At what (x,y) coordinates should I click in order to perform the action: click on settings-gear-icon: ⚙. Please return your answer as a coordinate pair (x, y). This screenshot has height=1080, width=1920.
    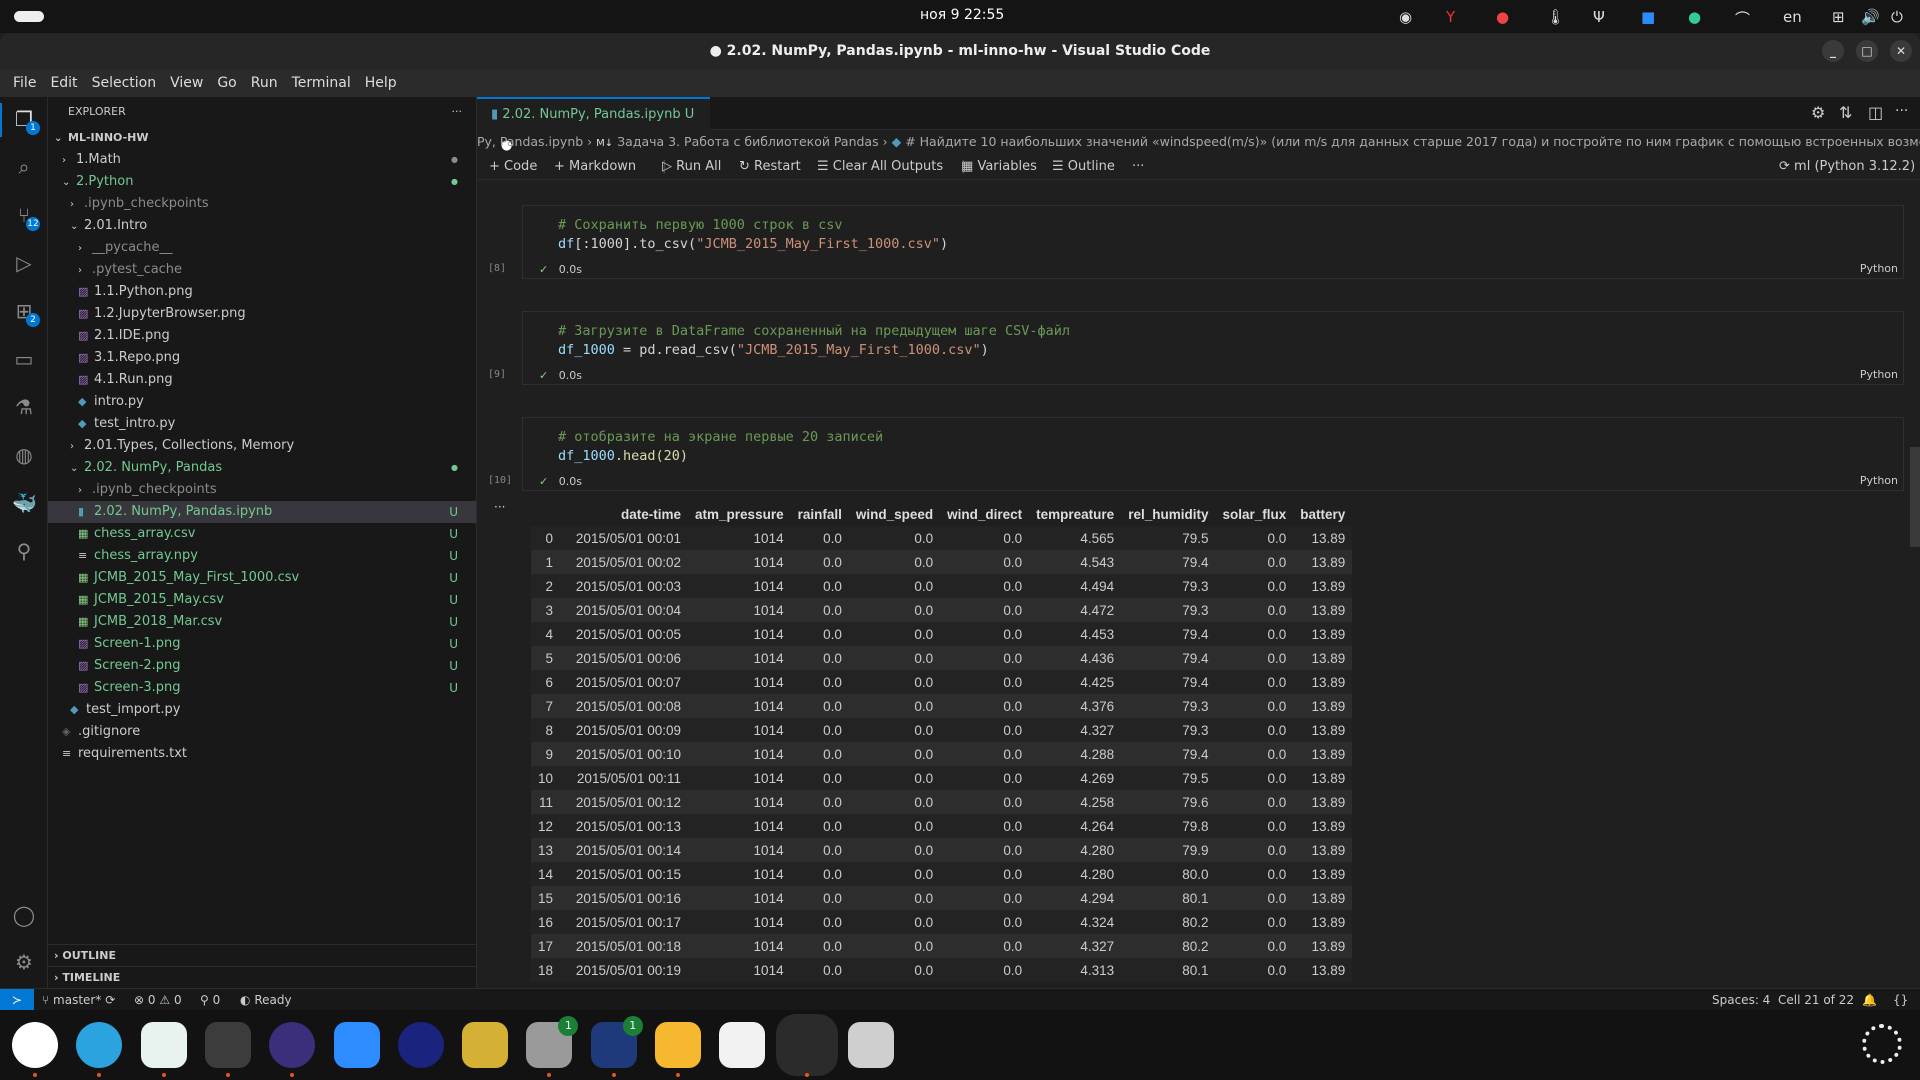
    Looking at the image, I should click on (24, 962).